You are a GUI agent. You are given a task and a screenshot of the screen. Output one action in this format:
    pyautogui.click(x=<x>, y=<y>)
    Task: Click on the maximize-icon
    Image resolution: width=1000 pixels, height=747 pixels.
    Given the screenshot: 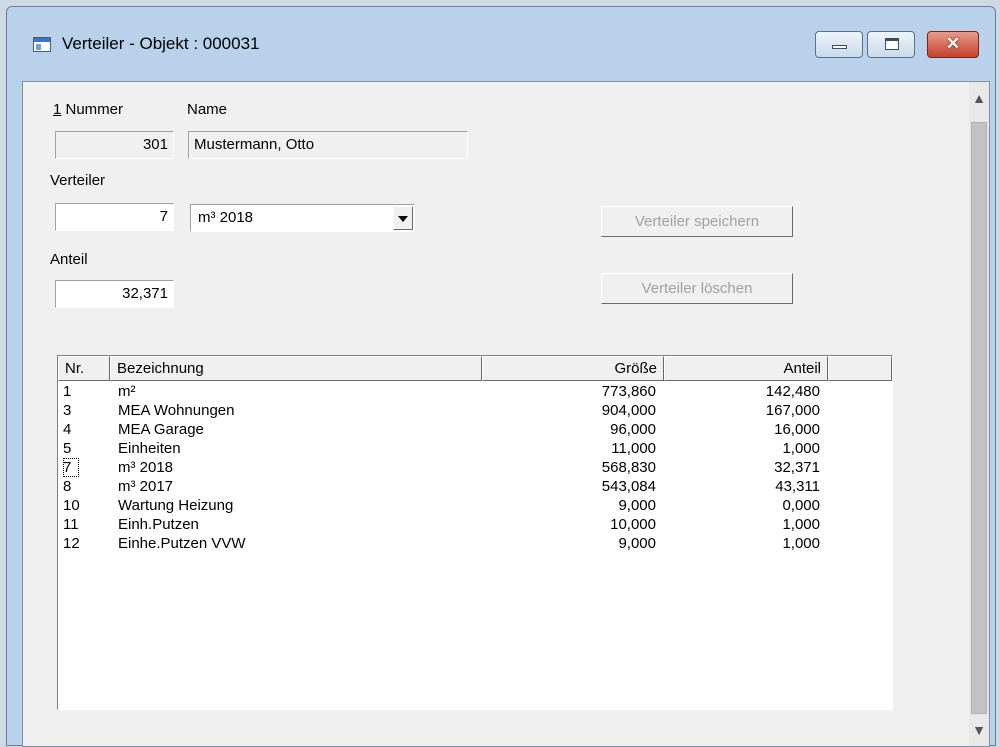 What is the action you would take?
    pyautogui.click(x=892, y=44)
    